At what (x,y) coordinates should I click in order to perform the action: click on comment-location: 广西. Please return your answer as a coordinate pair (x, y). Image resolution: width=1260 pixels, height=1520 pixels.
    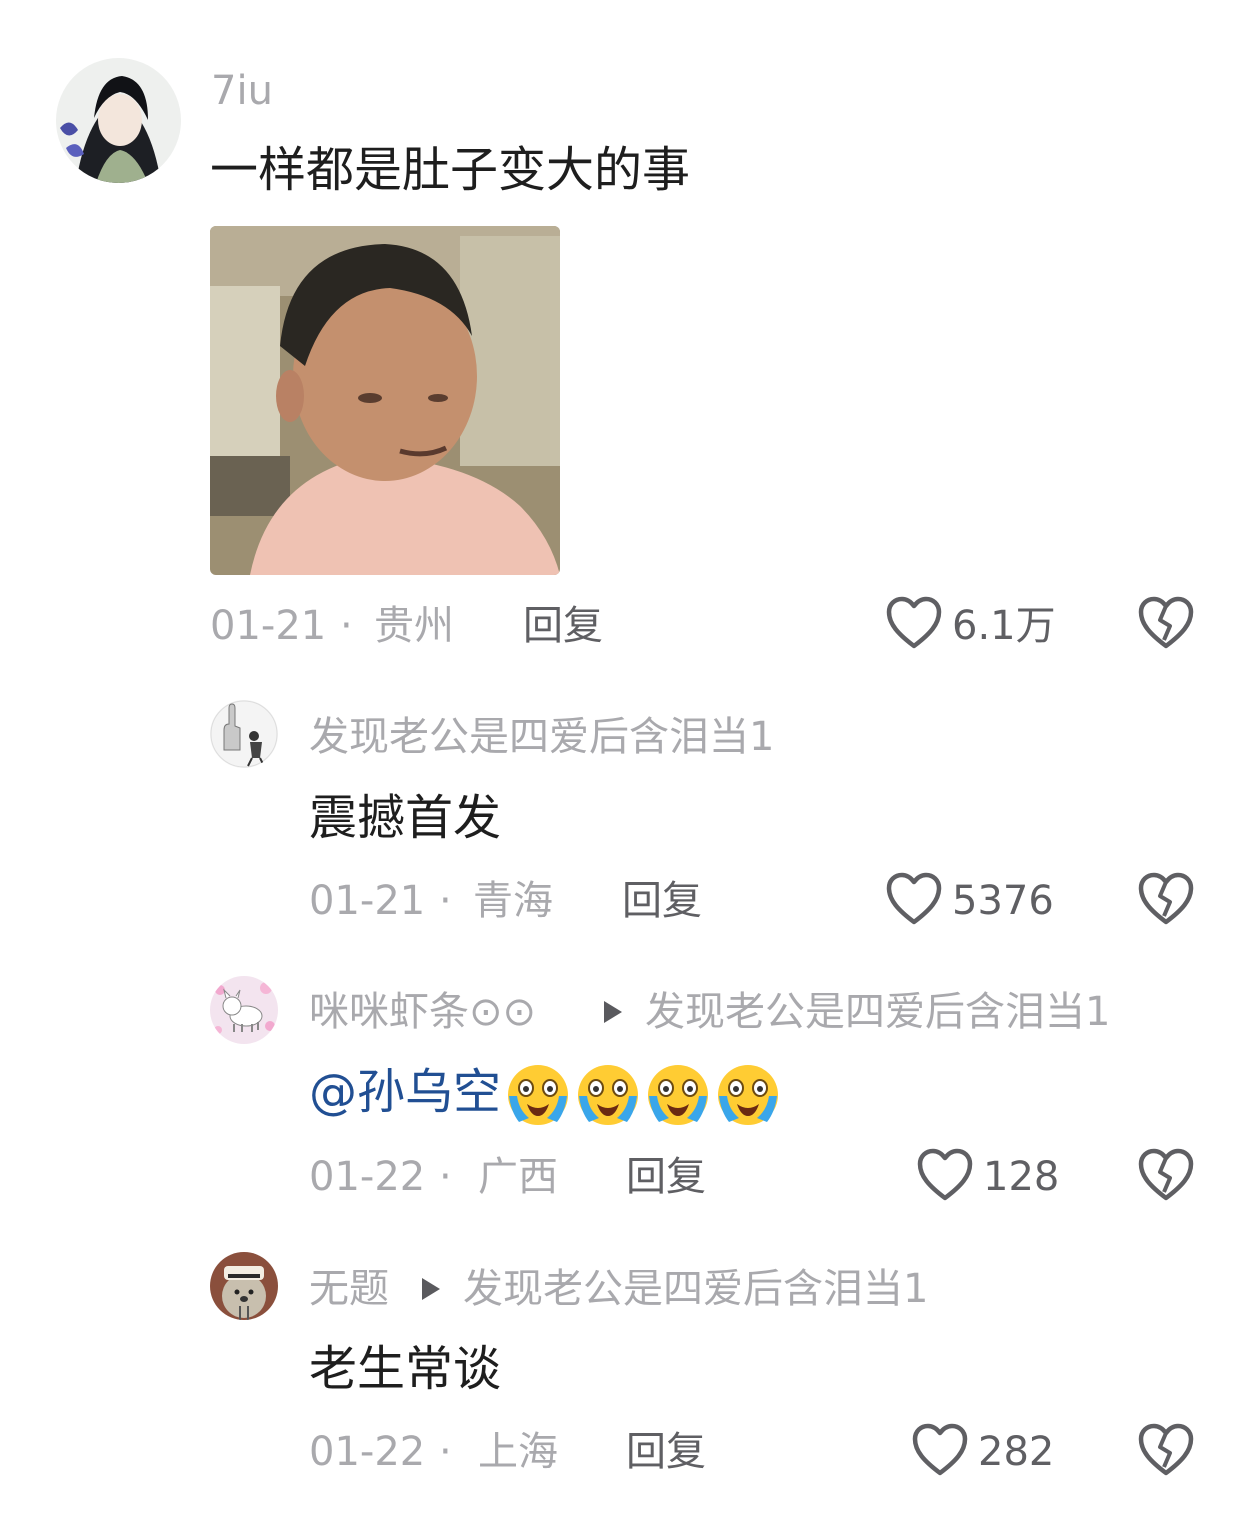
    Looking at the image, I should click on (518, 1177).